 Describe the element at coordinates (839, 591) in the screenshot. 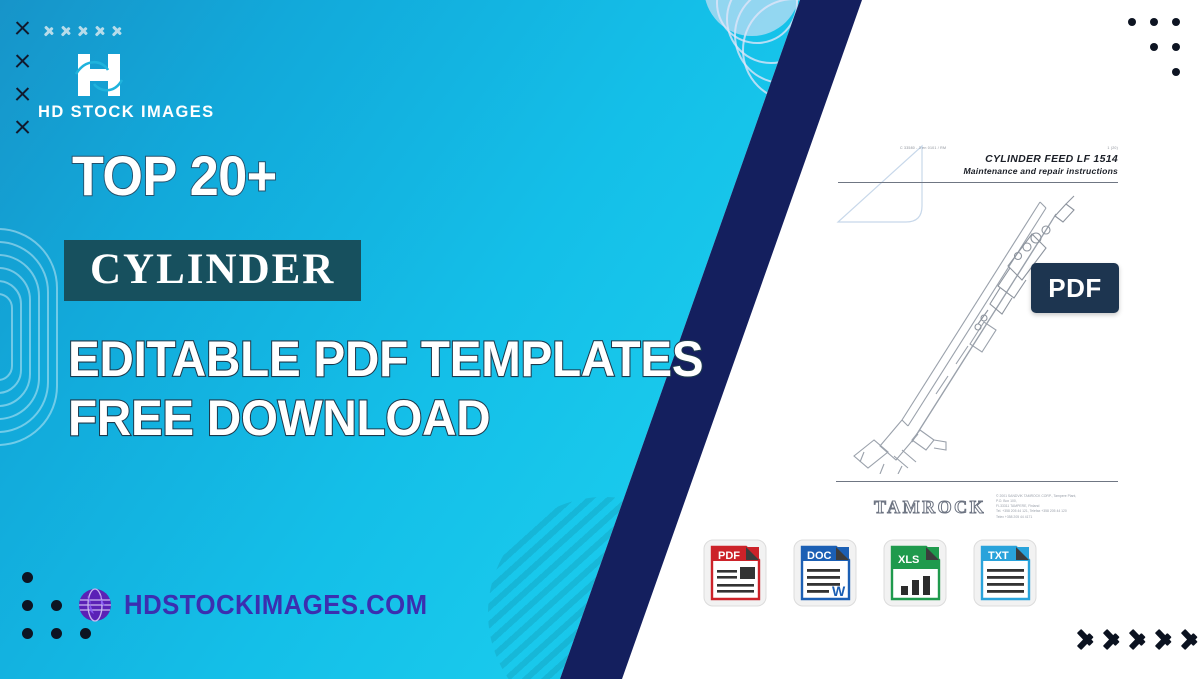

I see `svg-text: W` at that location.